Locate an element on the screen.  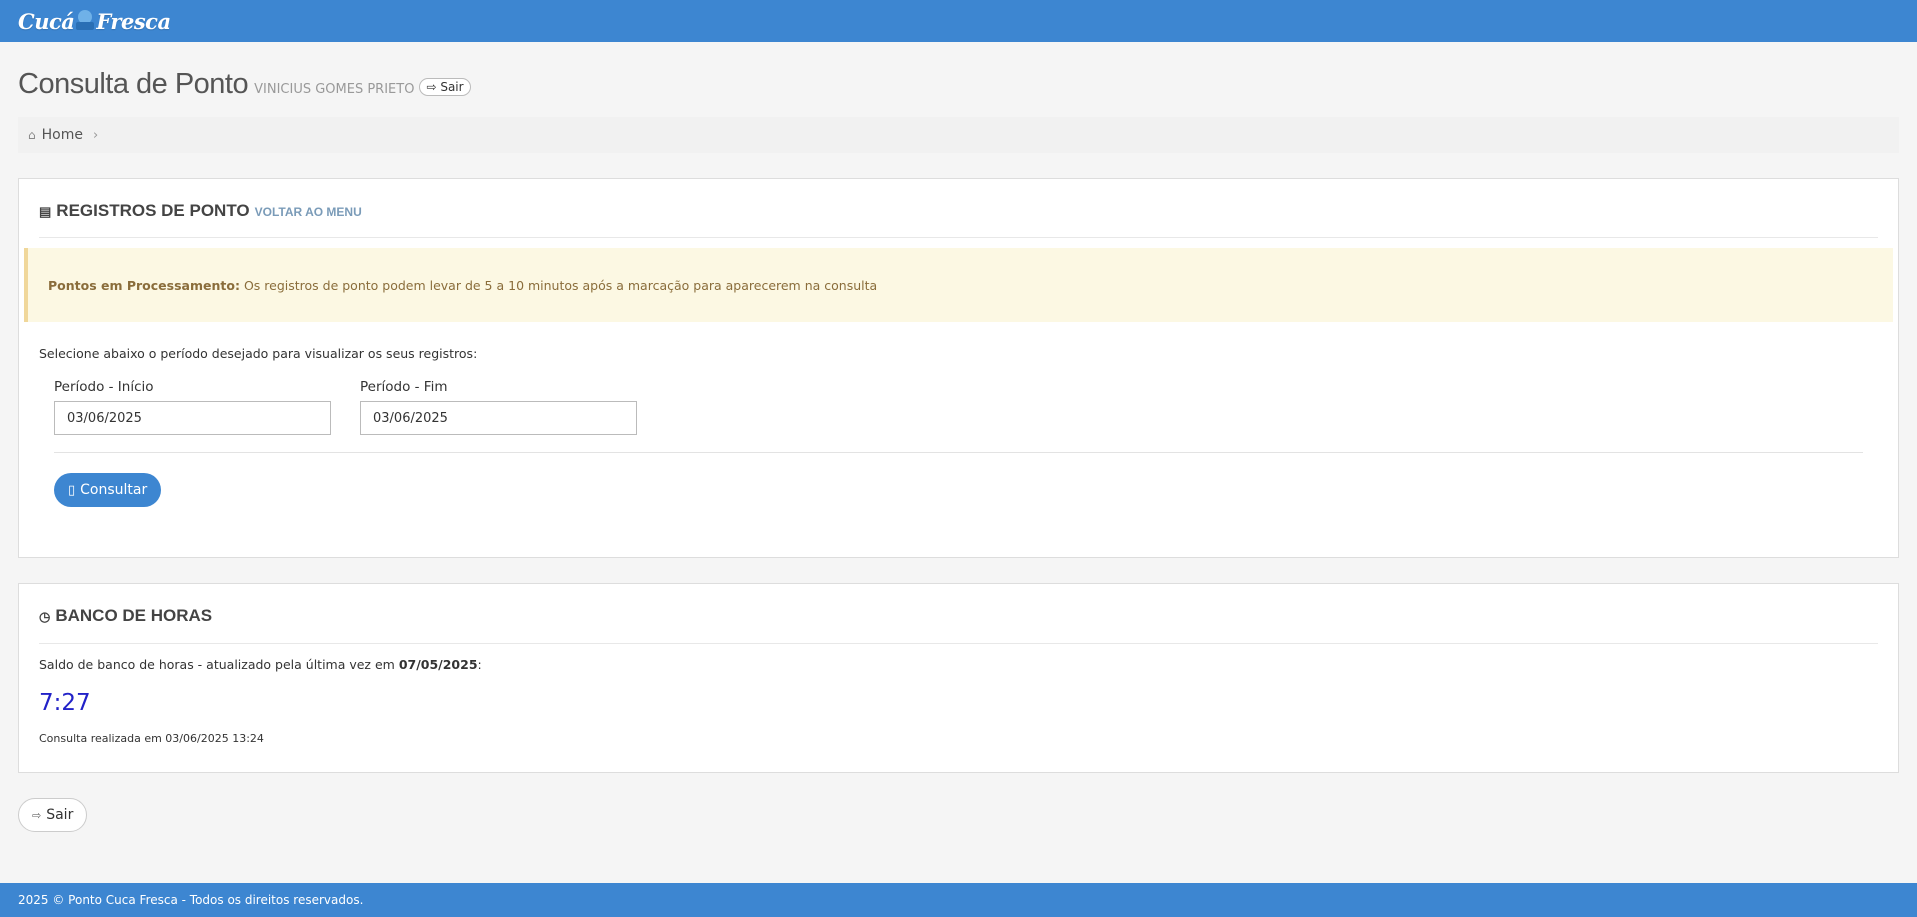
page-title: Consulta de Ponto is located at coordinates (133, 84).